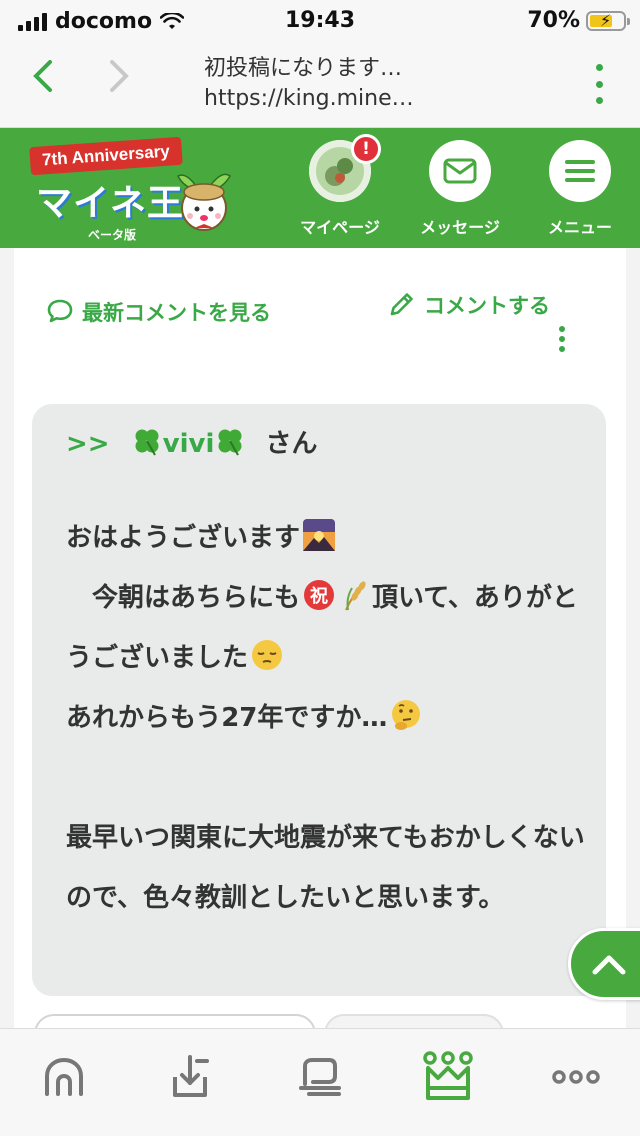  I want to click on menu-button: メニュー, so click(580, 189).